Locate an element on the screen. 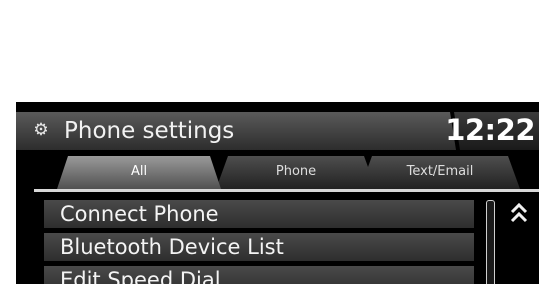  tab-phone: Phone is located at coordinates (296, 172).